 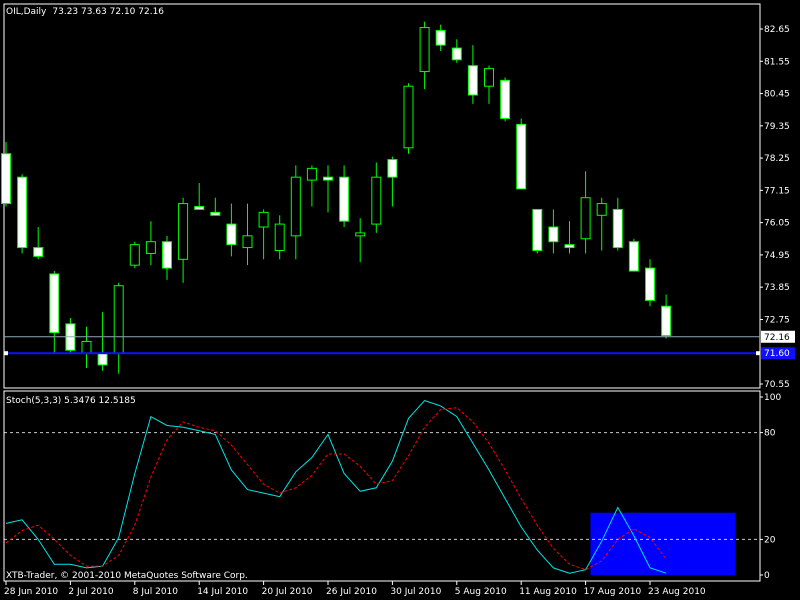 What do you see at coordinates (777, 62) in the screenshot?
I see `price-axis-label: 81.55` at bounding box center [777, 62].